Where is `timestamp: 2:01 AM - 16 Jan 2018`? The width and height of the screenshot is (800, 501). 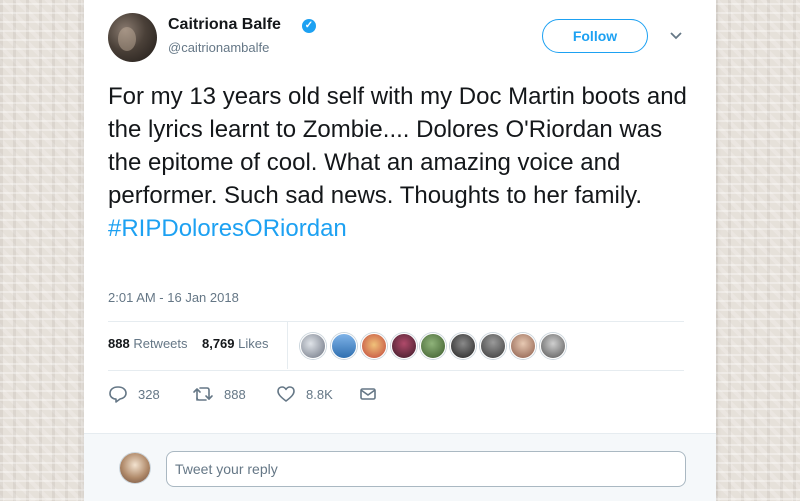
timestamp: 2:01 AM - 16 Jan 2018 is located at coordinates (173, 297).